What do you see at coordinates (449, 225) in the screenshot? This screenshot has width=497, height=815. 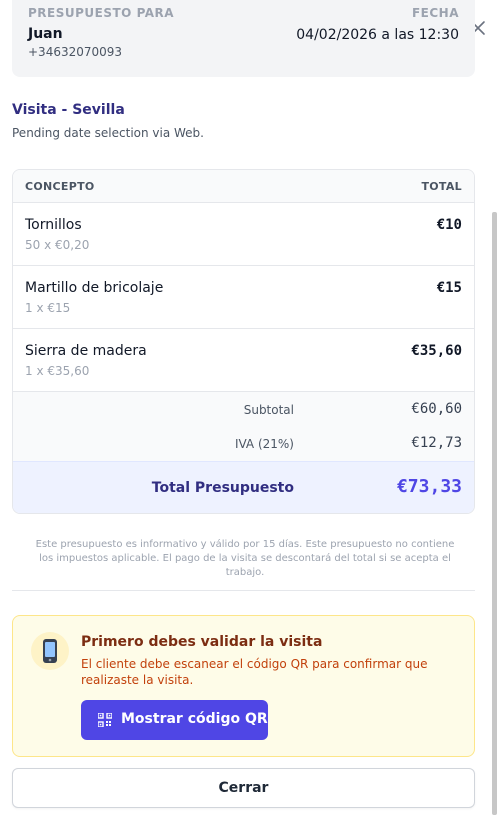 I see `item-total: €10` at bounding box center [449, 225].